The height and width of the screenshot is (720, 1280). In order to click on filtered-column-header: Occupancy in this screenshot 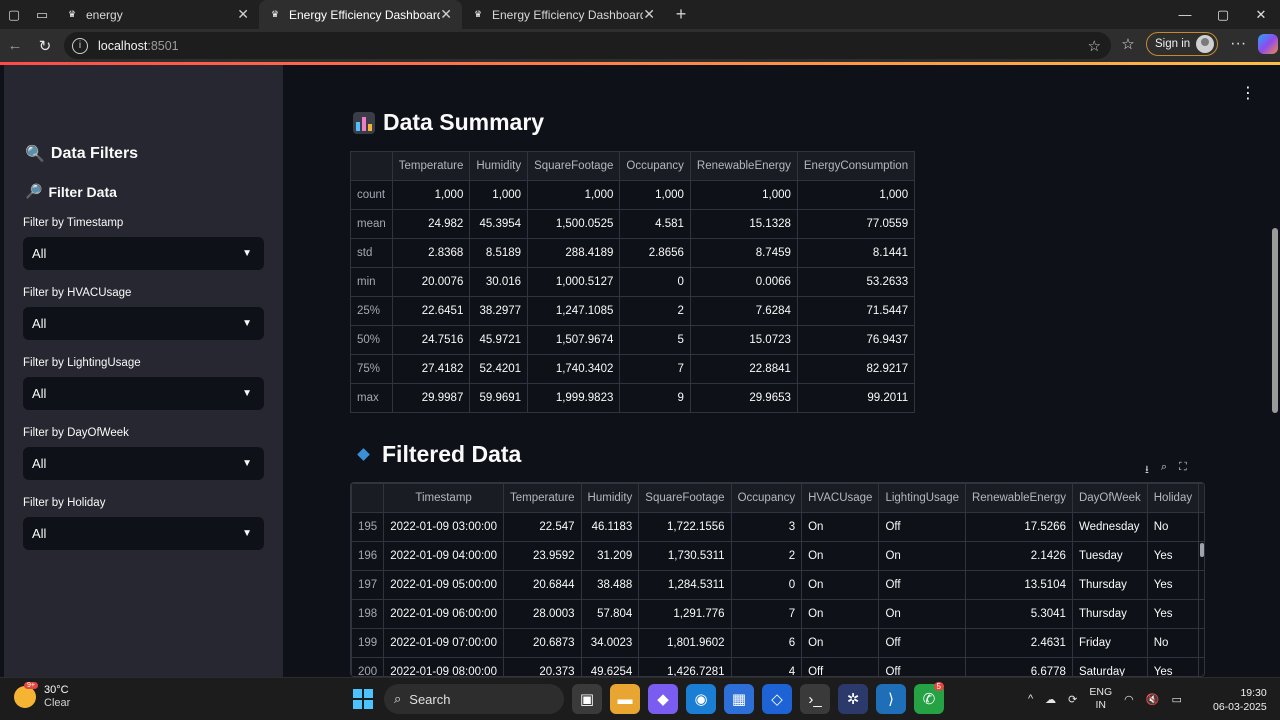, I will do `click(766, 498)`.